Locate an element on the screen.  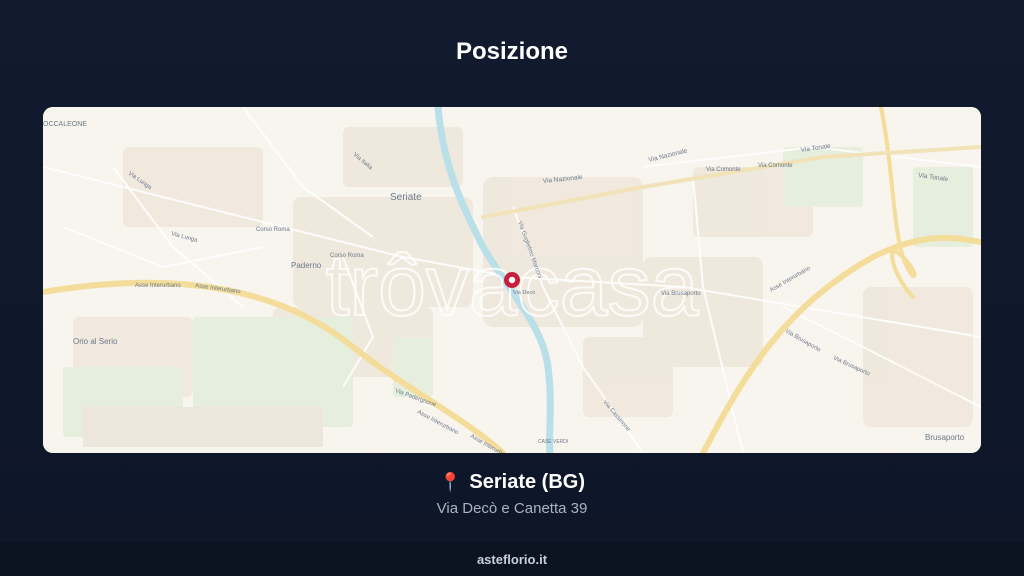
place-label: CASE VERDI is located at coordinates (553, 442).